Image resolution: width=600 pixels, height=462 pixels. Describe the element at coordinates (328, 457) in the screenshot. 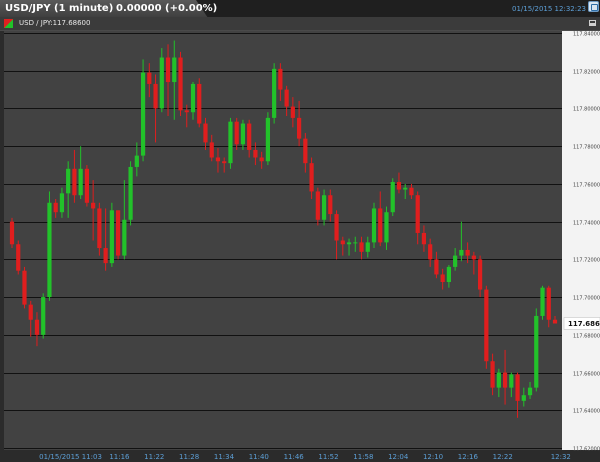

I see `x-tick-label: 11:52` at that location.